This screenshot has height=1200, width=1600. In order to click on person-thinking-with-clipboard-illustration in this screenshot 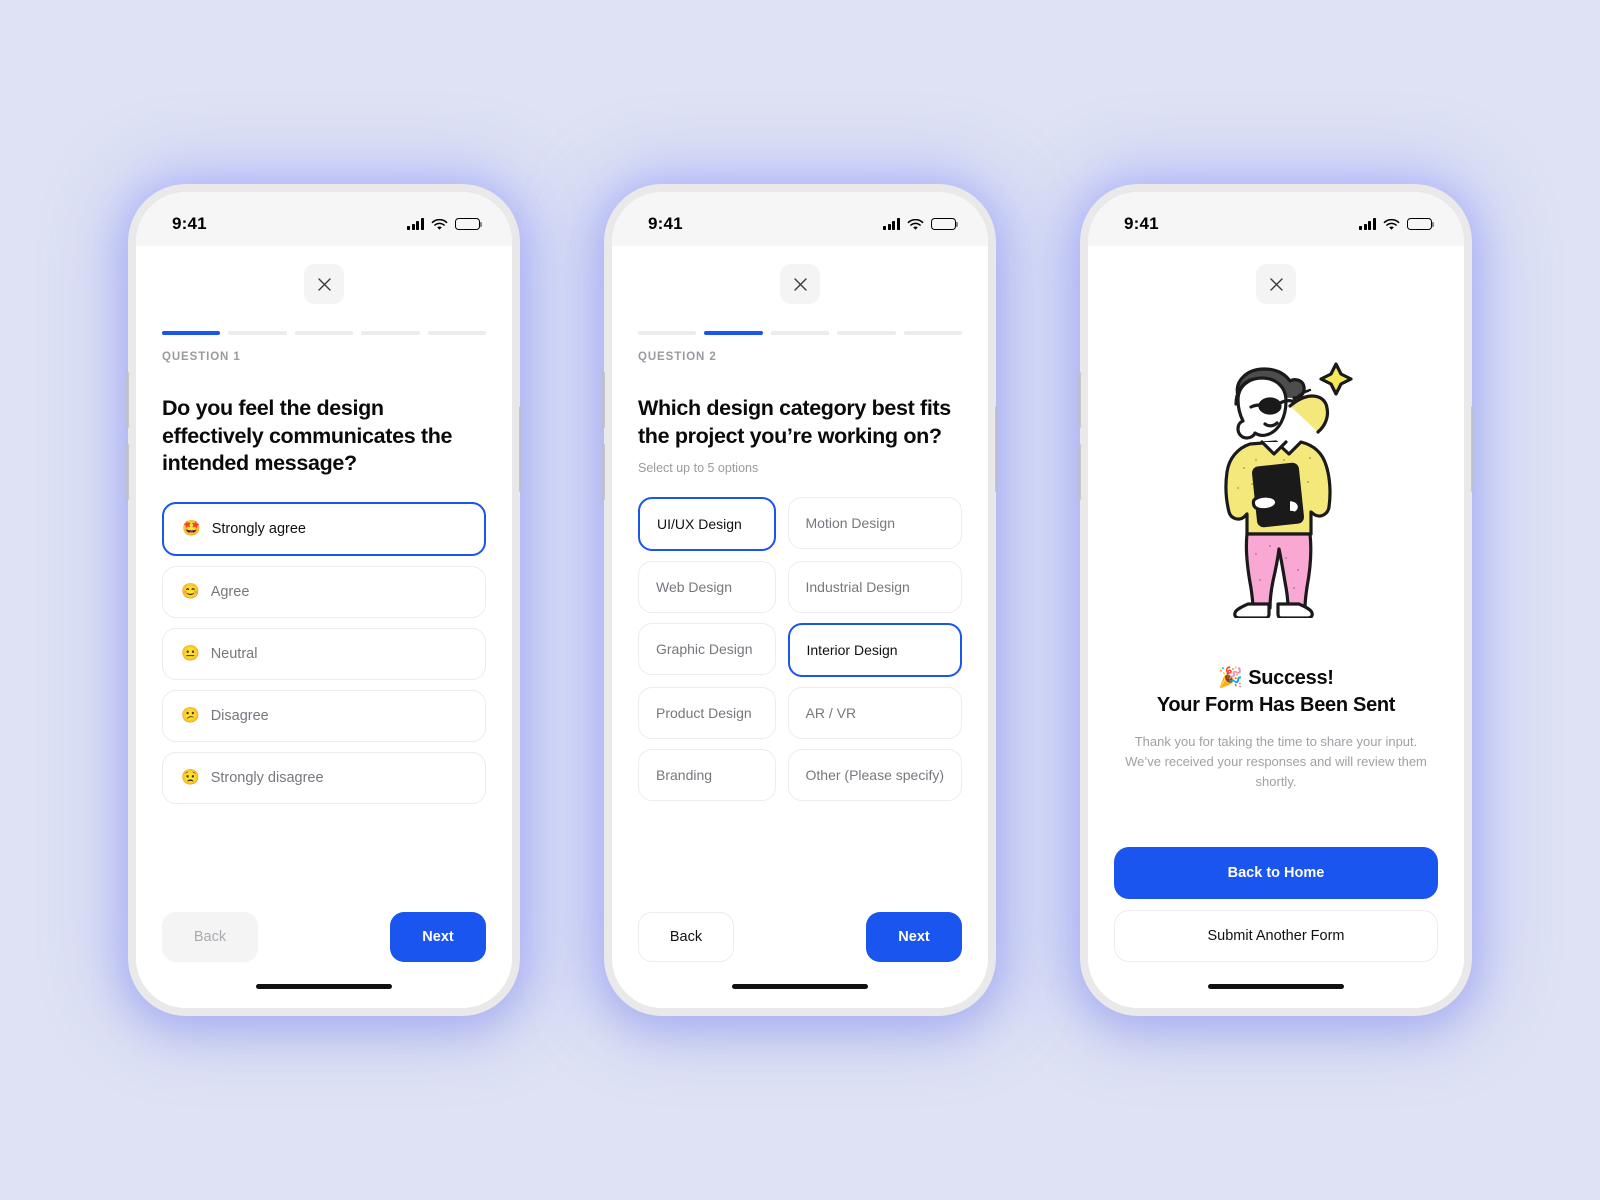, I will do `click(1276, 485)`.